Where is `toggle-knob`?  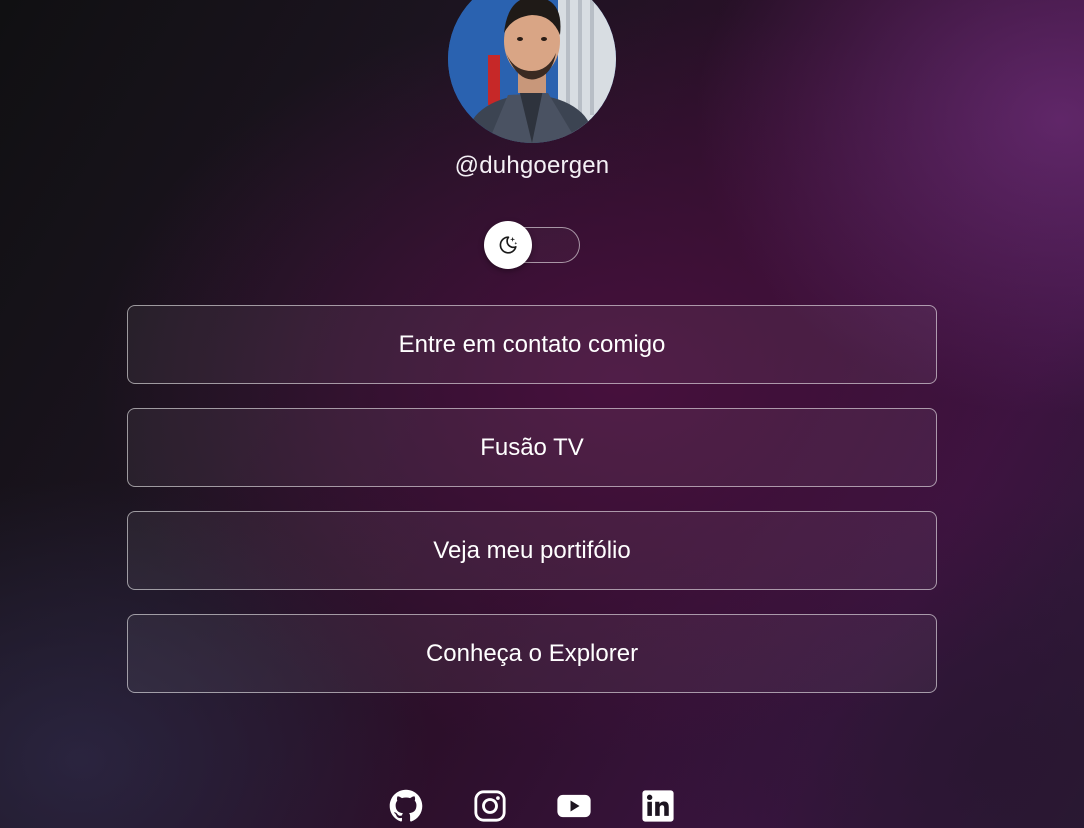 toggle-knob is located at coordinates (508, 245).